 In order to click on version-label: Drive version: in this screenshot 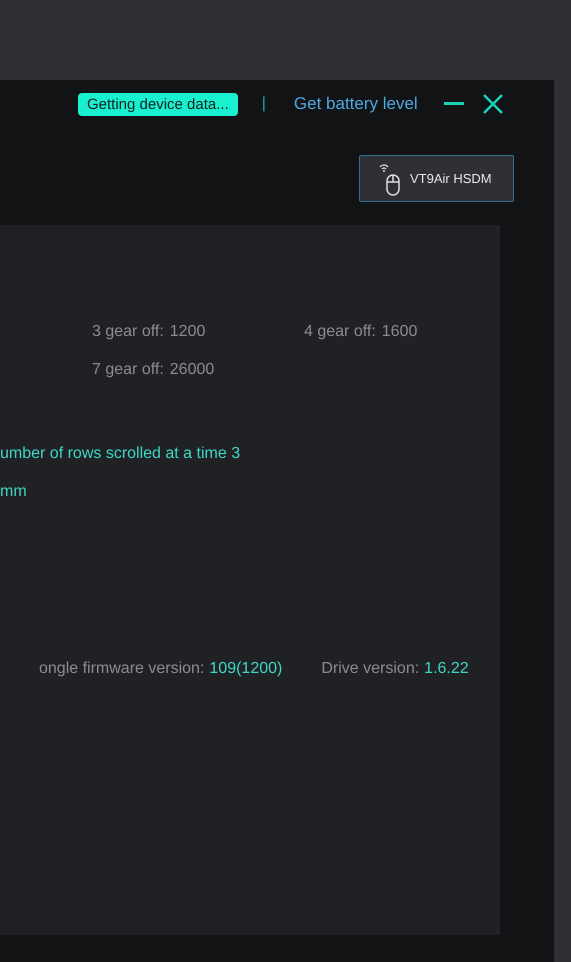, I will do `click(370, 669)`.